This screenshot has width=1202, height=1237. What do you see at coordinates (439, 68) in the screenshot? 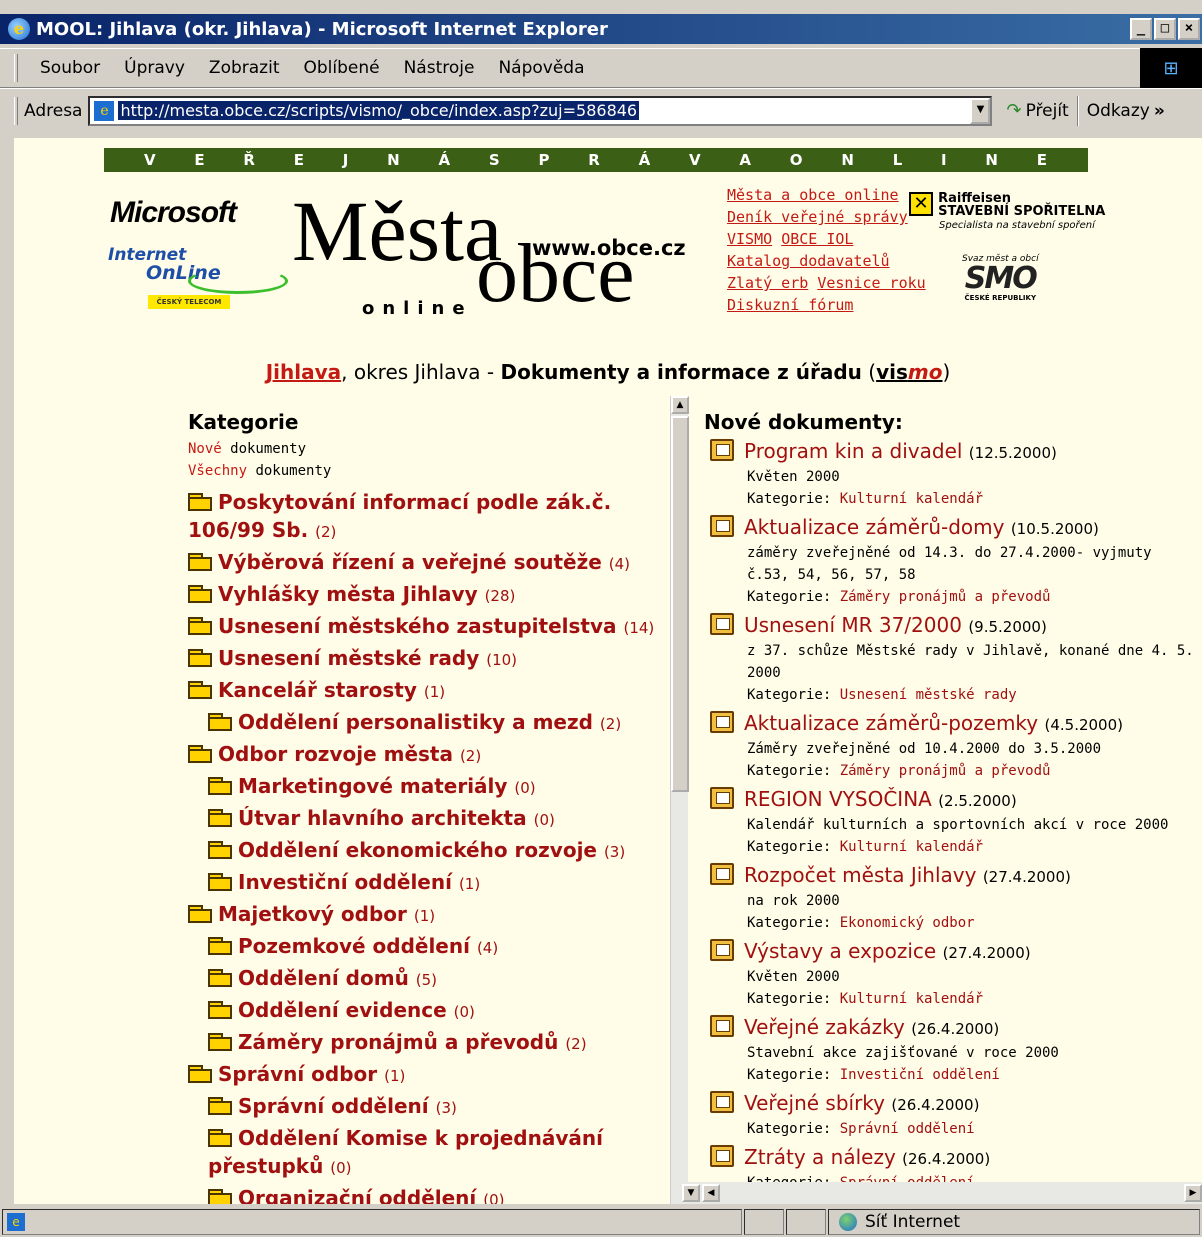
I see `menu-nastroje: Nástroje` at bounding box center [439, 68].